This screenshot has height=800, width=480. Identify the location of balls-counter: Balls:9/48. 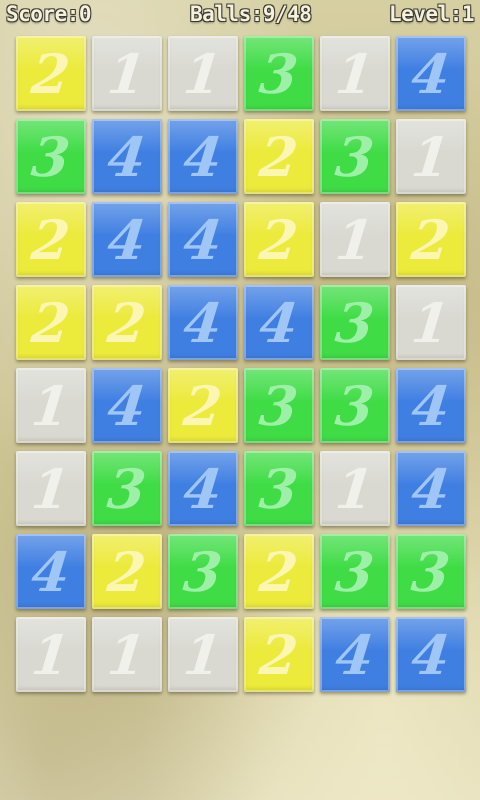
(251, 14).